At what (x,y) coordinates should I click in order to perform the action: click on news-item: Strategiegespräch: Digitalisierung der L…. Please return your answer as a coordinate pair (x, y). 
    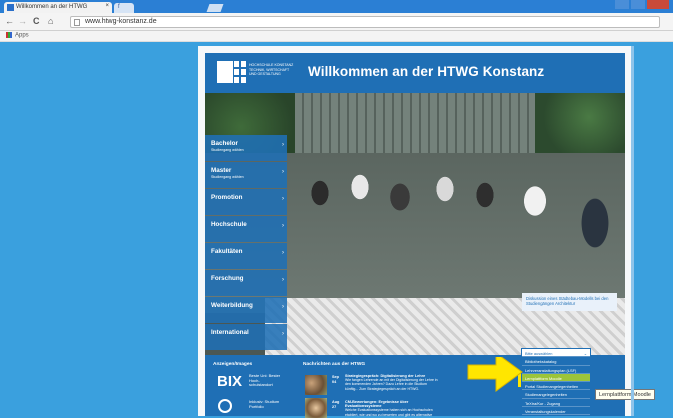
    Looking at the image, I should click on (393, 382).